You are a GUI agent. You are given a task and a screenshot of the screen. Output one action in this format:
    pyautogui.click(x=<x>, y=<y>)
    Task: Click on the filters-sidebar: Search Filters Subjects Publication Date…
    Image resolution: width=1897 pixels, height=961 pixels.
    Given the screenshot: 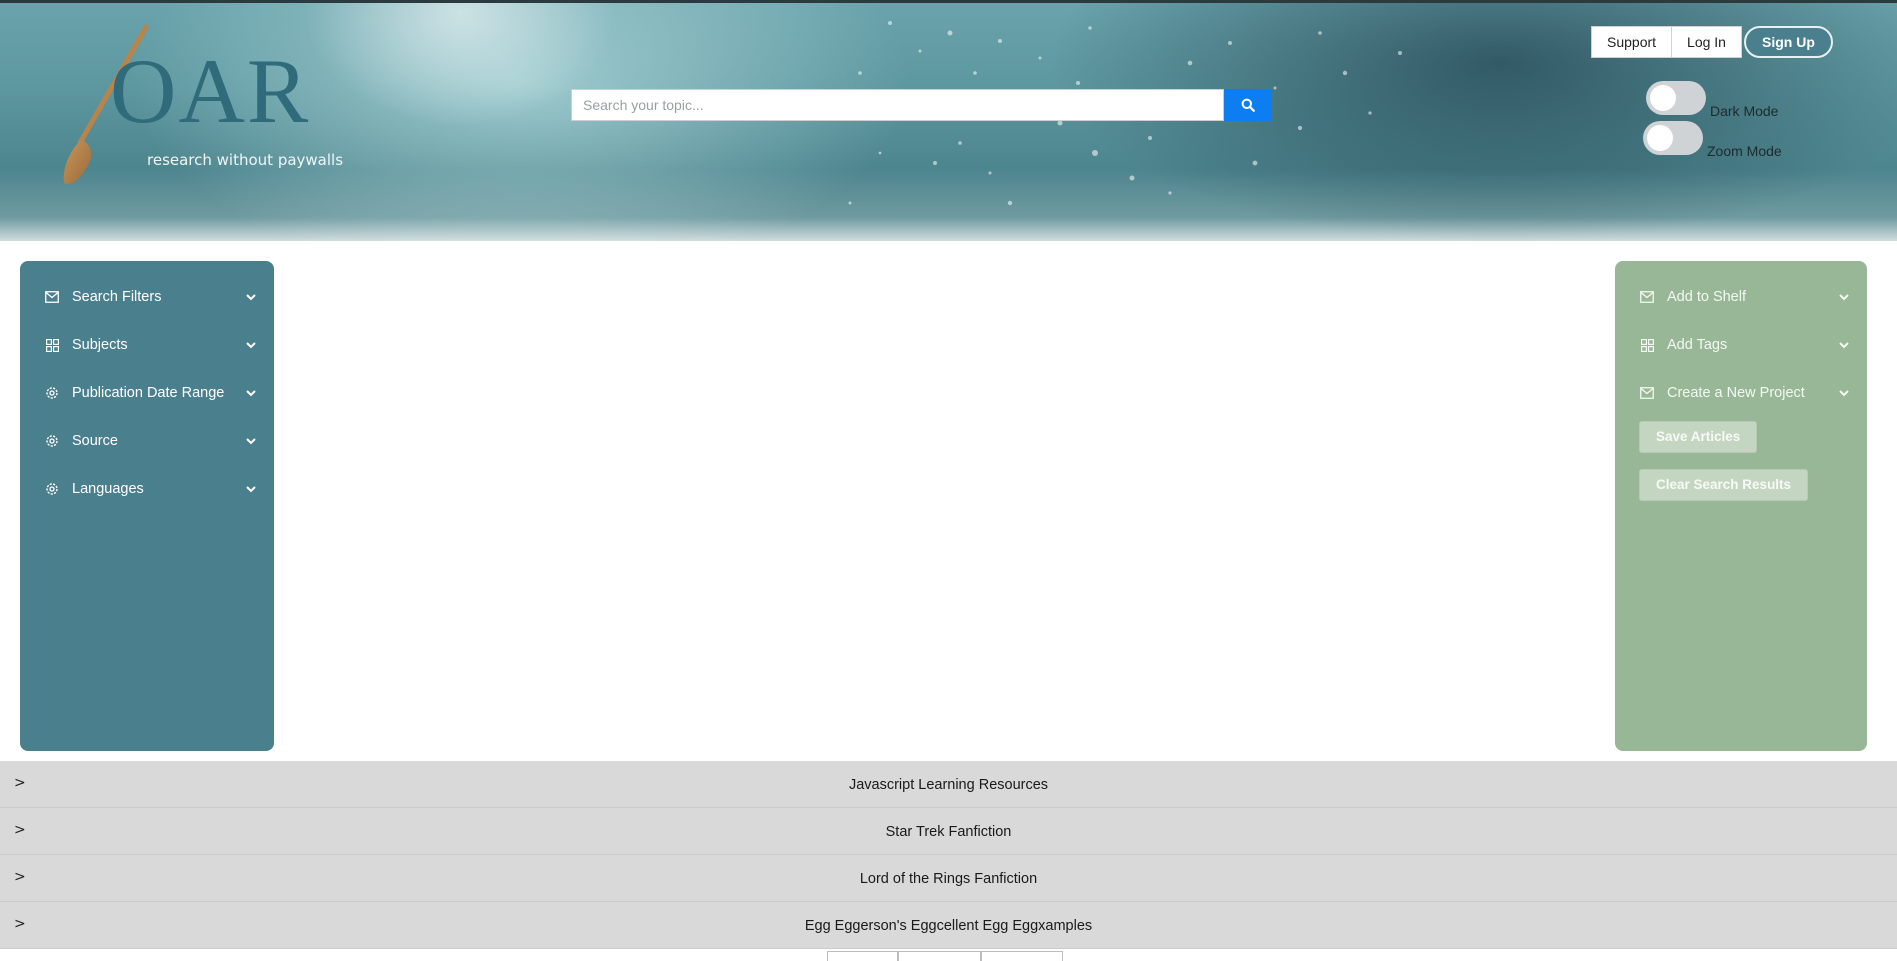 What is the action you would take?
    pyautogui.click(x=147, y=506)
    